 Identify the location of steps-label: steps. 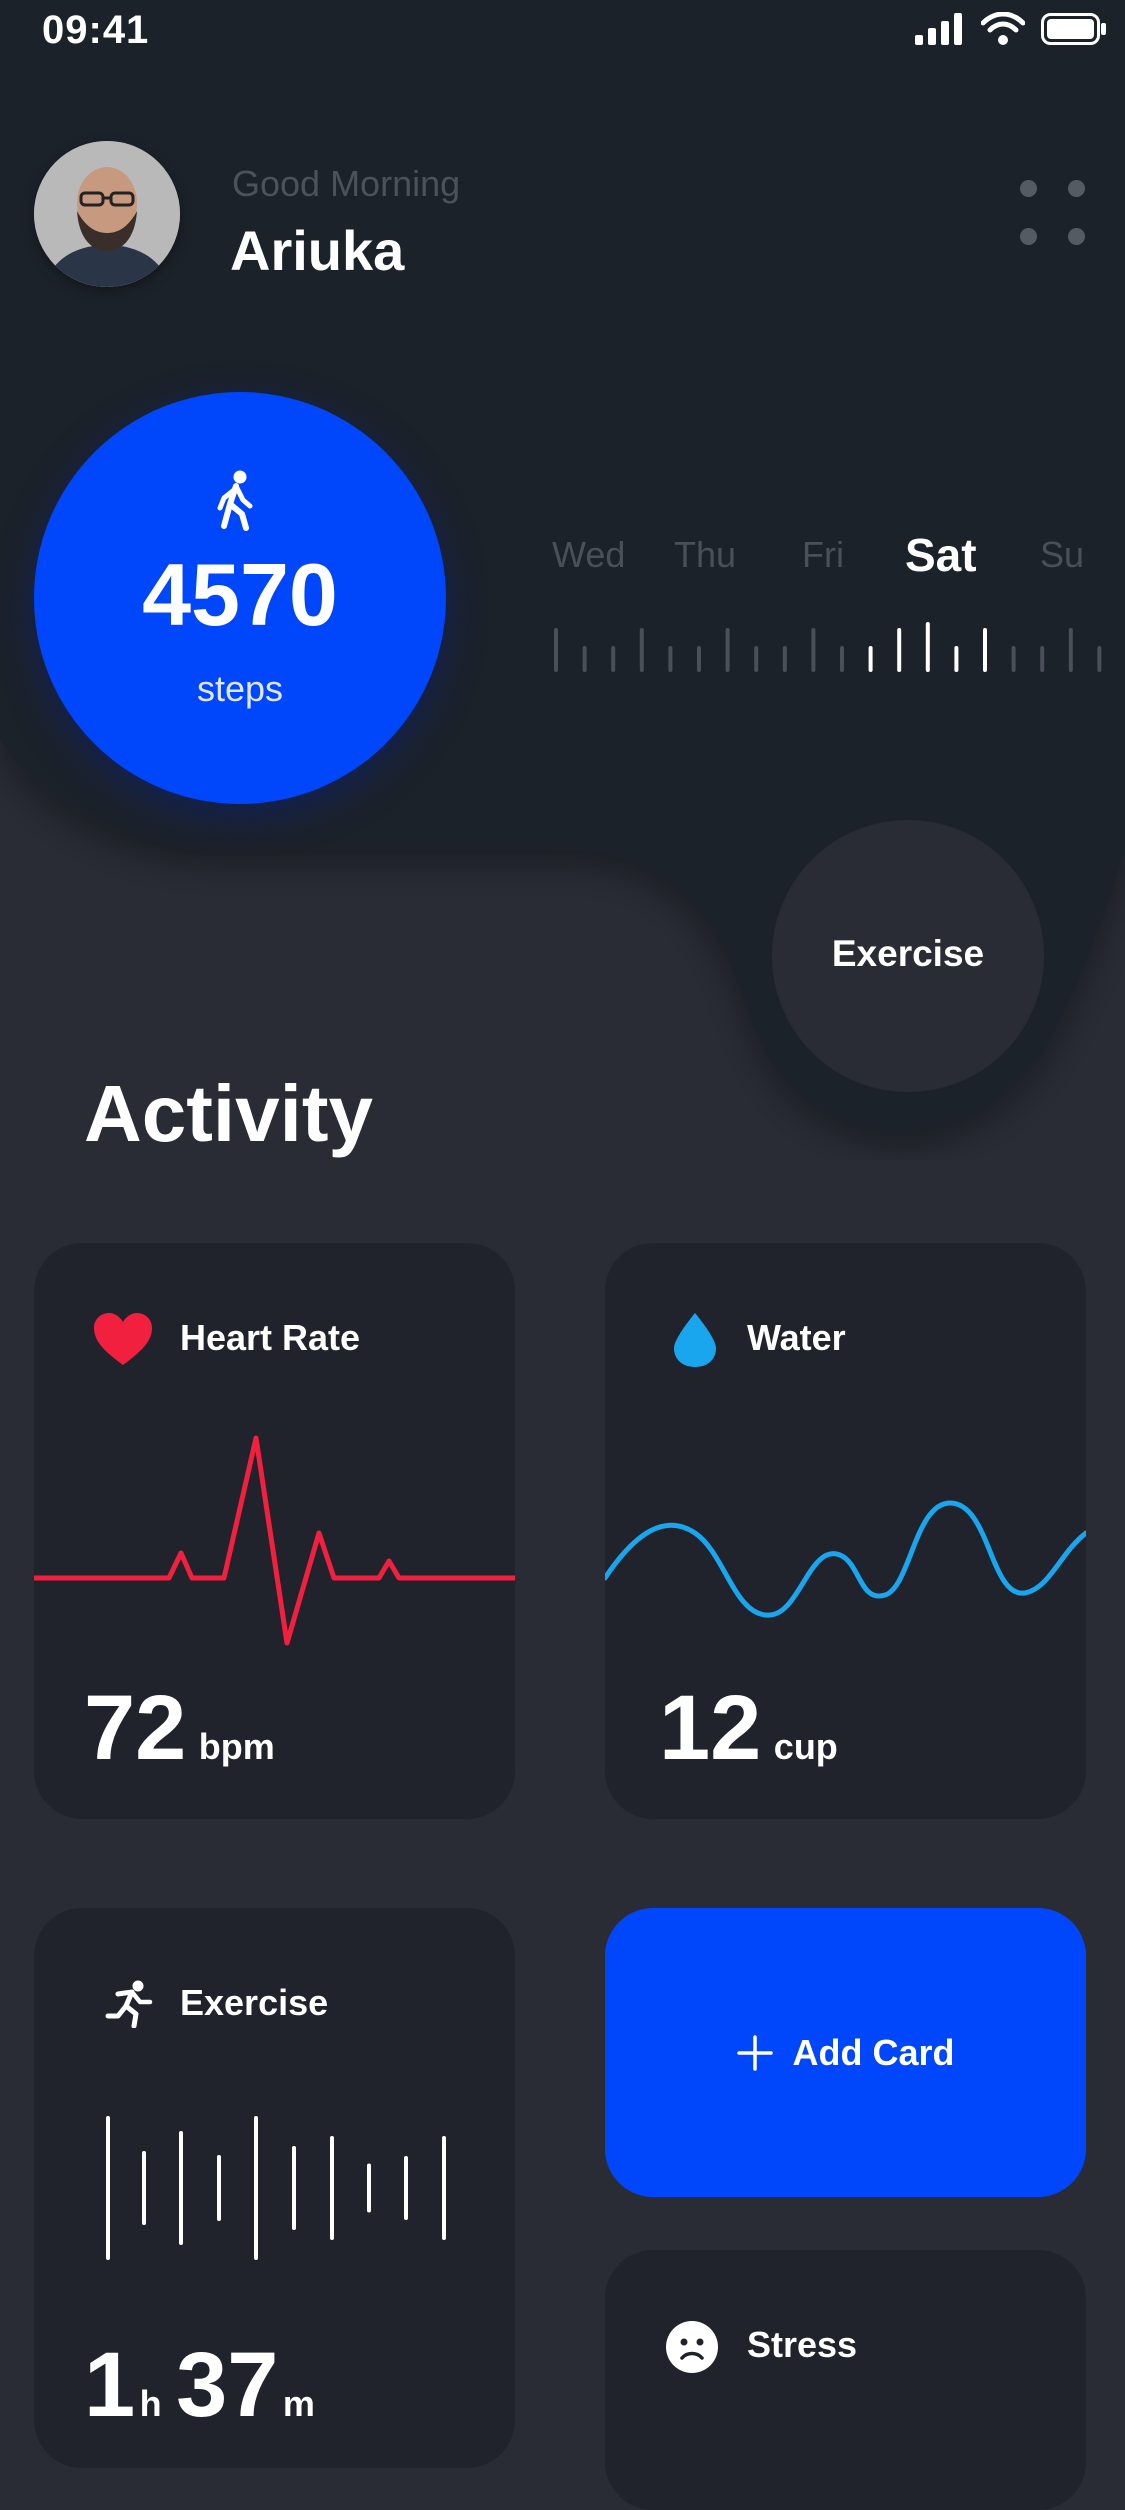
(240, 688).